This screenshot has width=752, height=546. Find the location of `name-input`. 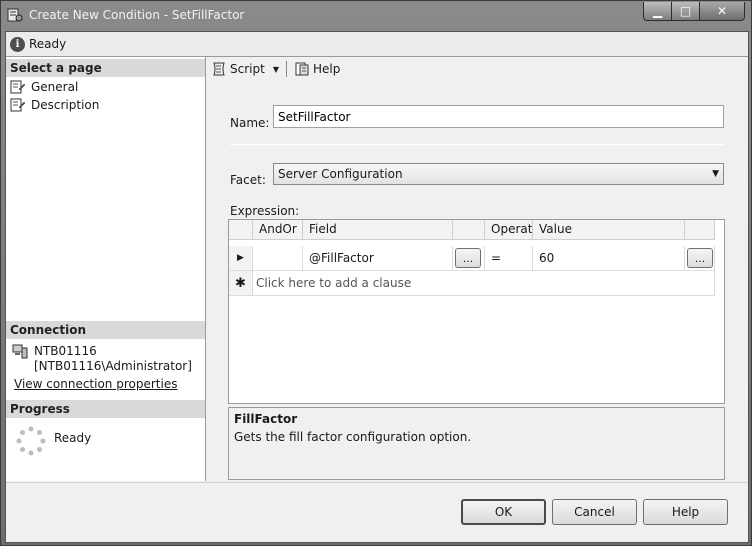

name-input is located at coordinates (498, 116).